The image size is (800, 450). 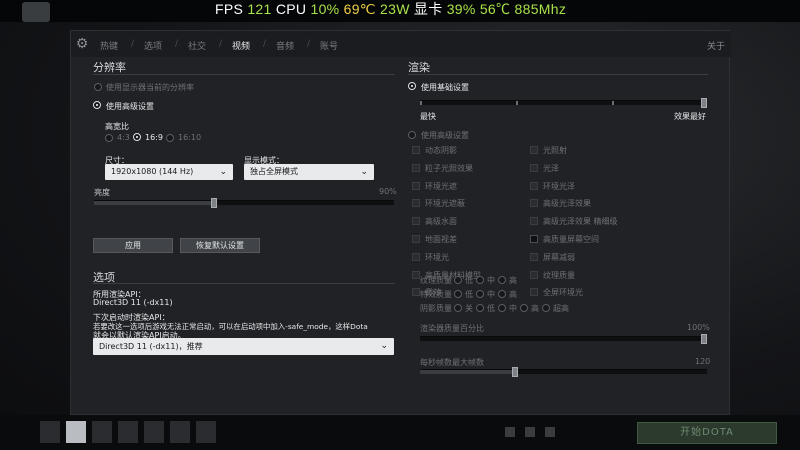 I want to click on advanced-setting-label: 粒子光照效果, so click(x=449, y=168).